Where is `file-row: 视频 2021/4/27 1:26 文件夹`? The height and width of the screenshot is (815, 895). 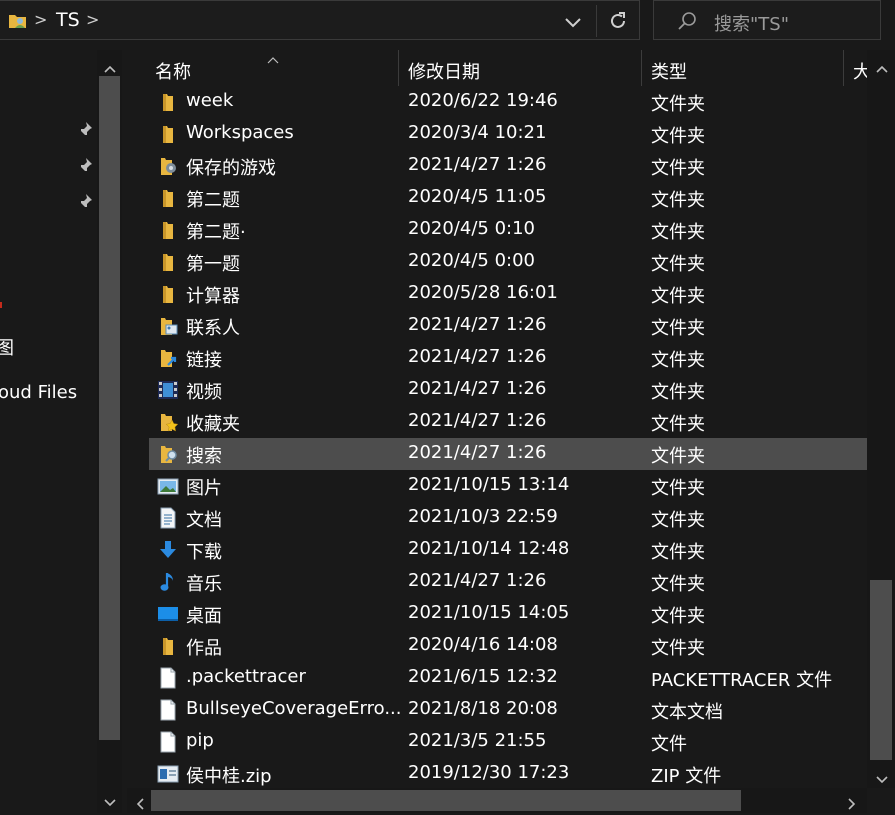 file-row: 视频 2021/4/27 1:26 文件夹 is located at coordinates (508, 390).